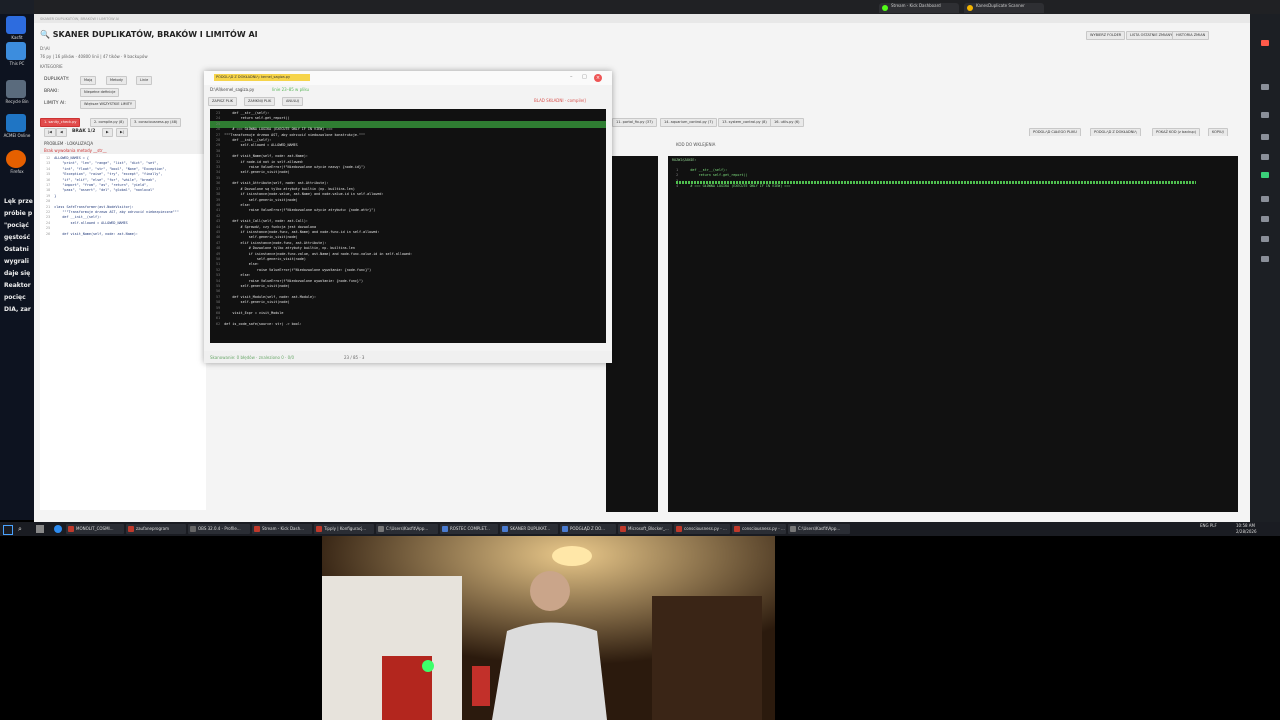 The width and height of the screenshot is (1280, 720). Describe the element at coordinates (1246, 531) in the screenshot. I see `clock-date: 2/28/2026` at that location.